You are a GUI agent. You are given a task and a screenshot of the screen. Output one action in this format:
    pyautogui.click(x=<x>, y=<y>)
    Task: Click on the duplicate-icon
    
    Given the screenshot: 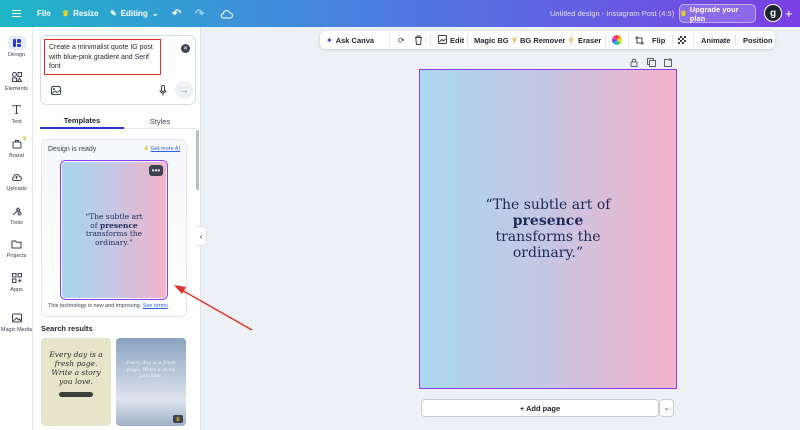 What is the action you would take?
    pyautogui.click(x=651, y=63)
    